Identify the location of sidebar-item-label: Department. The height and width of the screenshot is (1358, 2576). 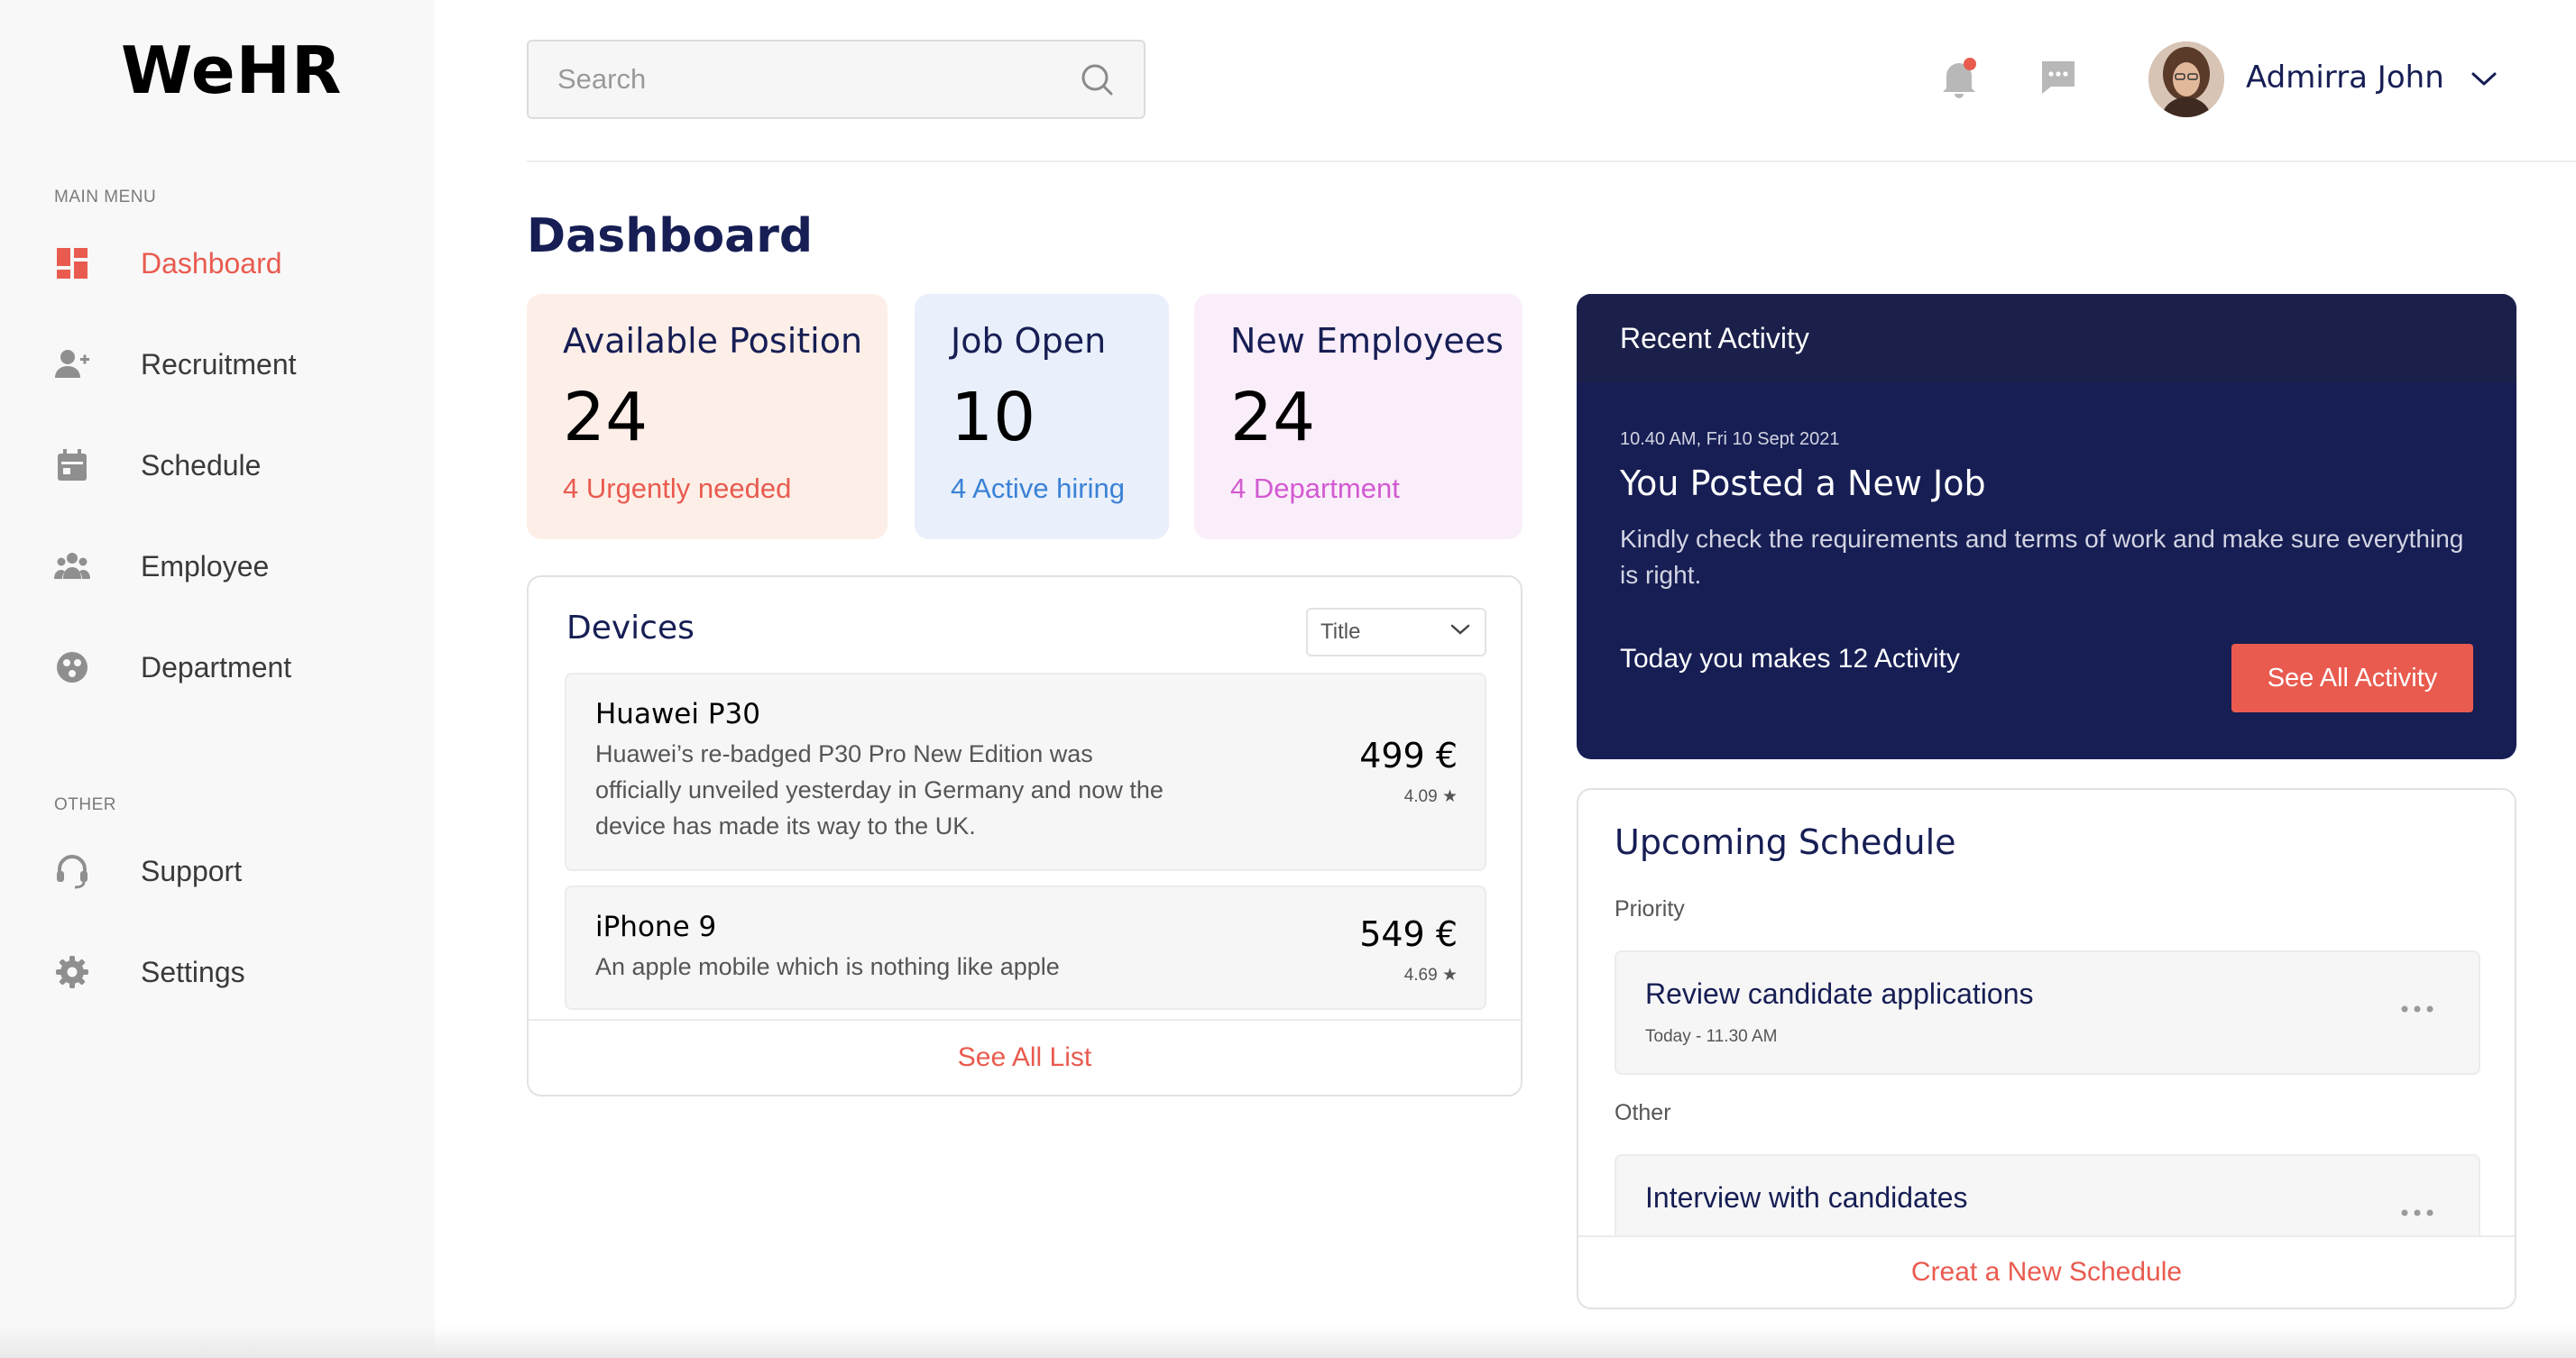
(217, 667).